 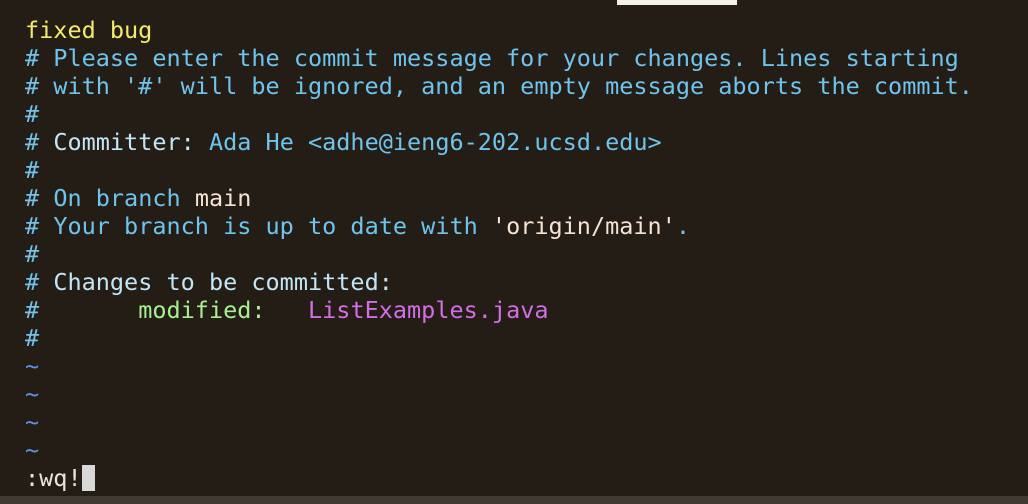 I want to click on modified-label: modified:, so click(x=202, y=310).